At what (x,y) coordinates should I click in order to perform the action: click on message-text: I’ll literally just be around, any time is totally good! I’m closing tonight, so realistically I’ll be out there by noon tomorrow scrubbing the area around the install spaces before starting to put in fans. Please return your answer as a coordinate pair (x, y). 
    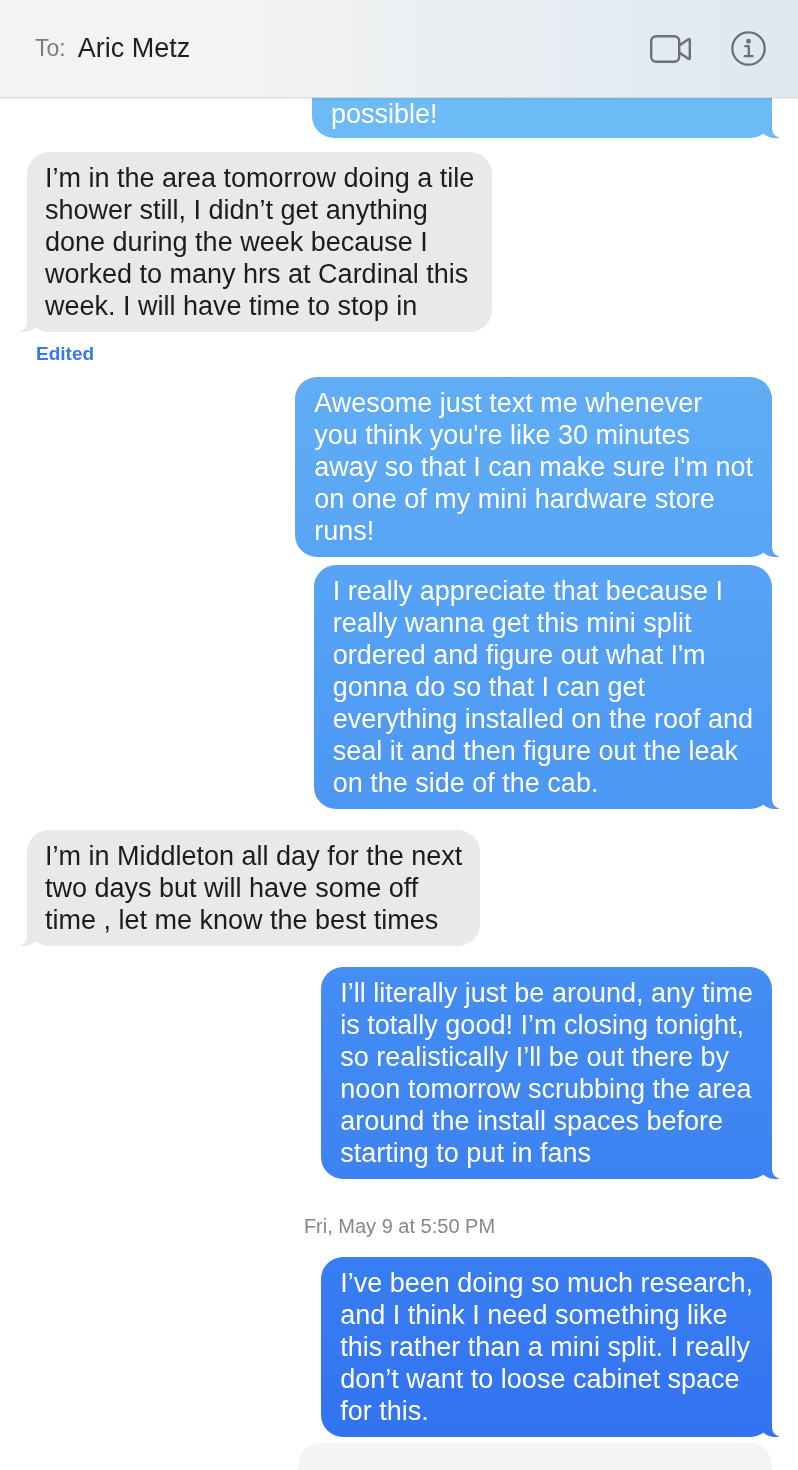
    Looking at the image, I should click on (546, 1073).